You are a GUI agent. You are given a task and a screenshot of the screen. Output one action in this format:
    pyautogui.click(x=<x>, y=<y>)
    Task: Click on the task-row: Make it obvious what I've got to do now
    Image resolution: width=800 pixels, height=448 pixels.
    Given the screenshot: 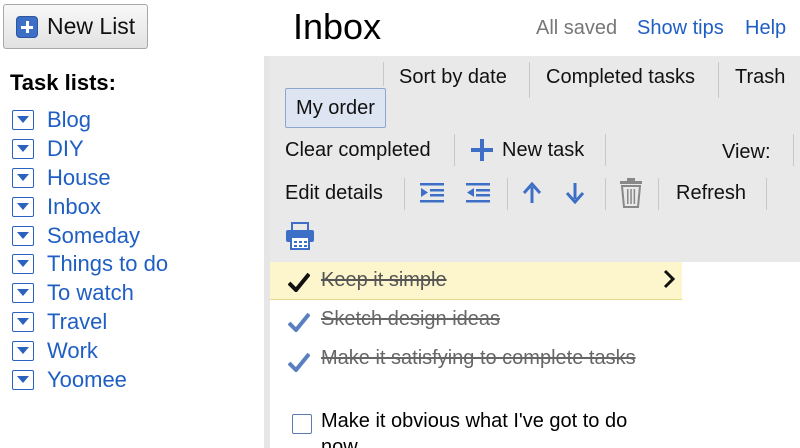 What is the action you would take?
    pyautogui.click(x=476, y=427)
    